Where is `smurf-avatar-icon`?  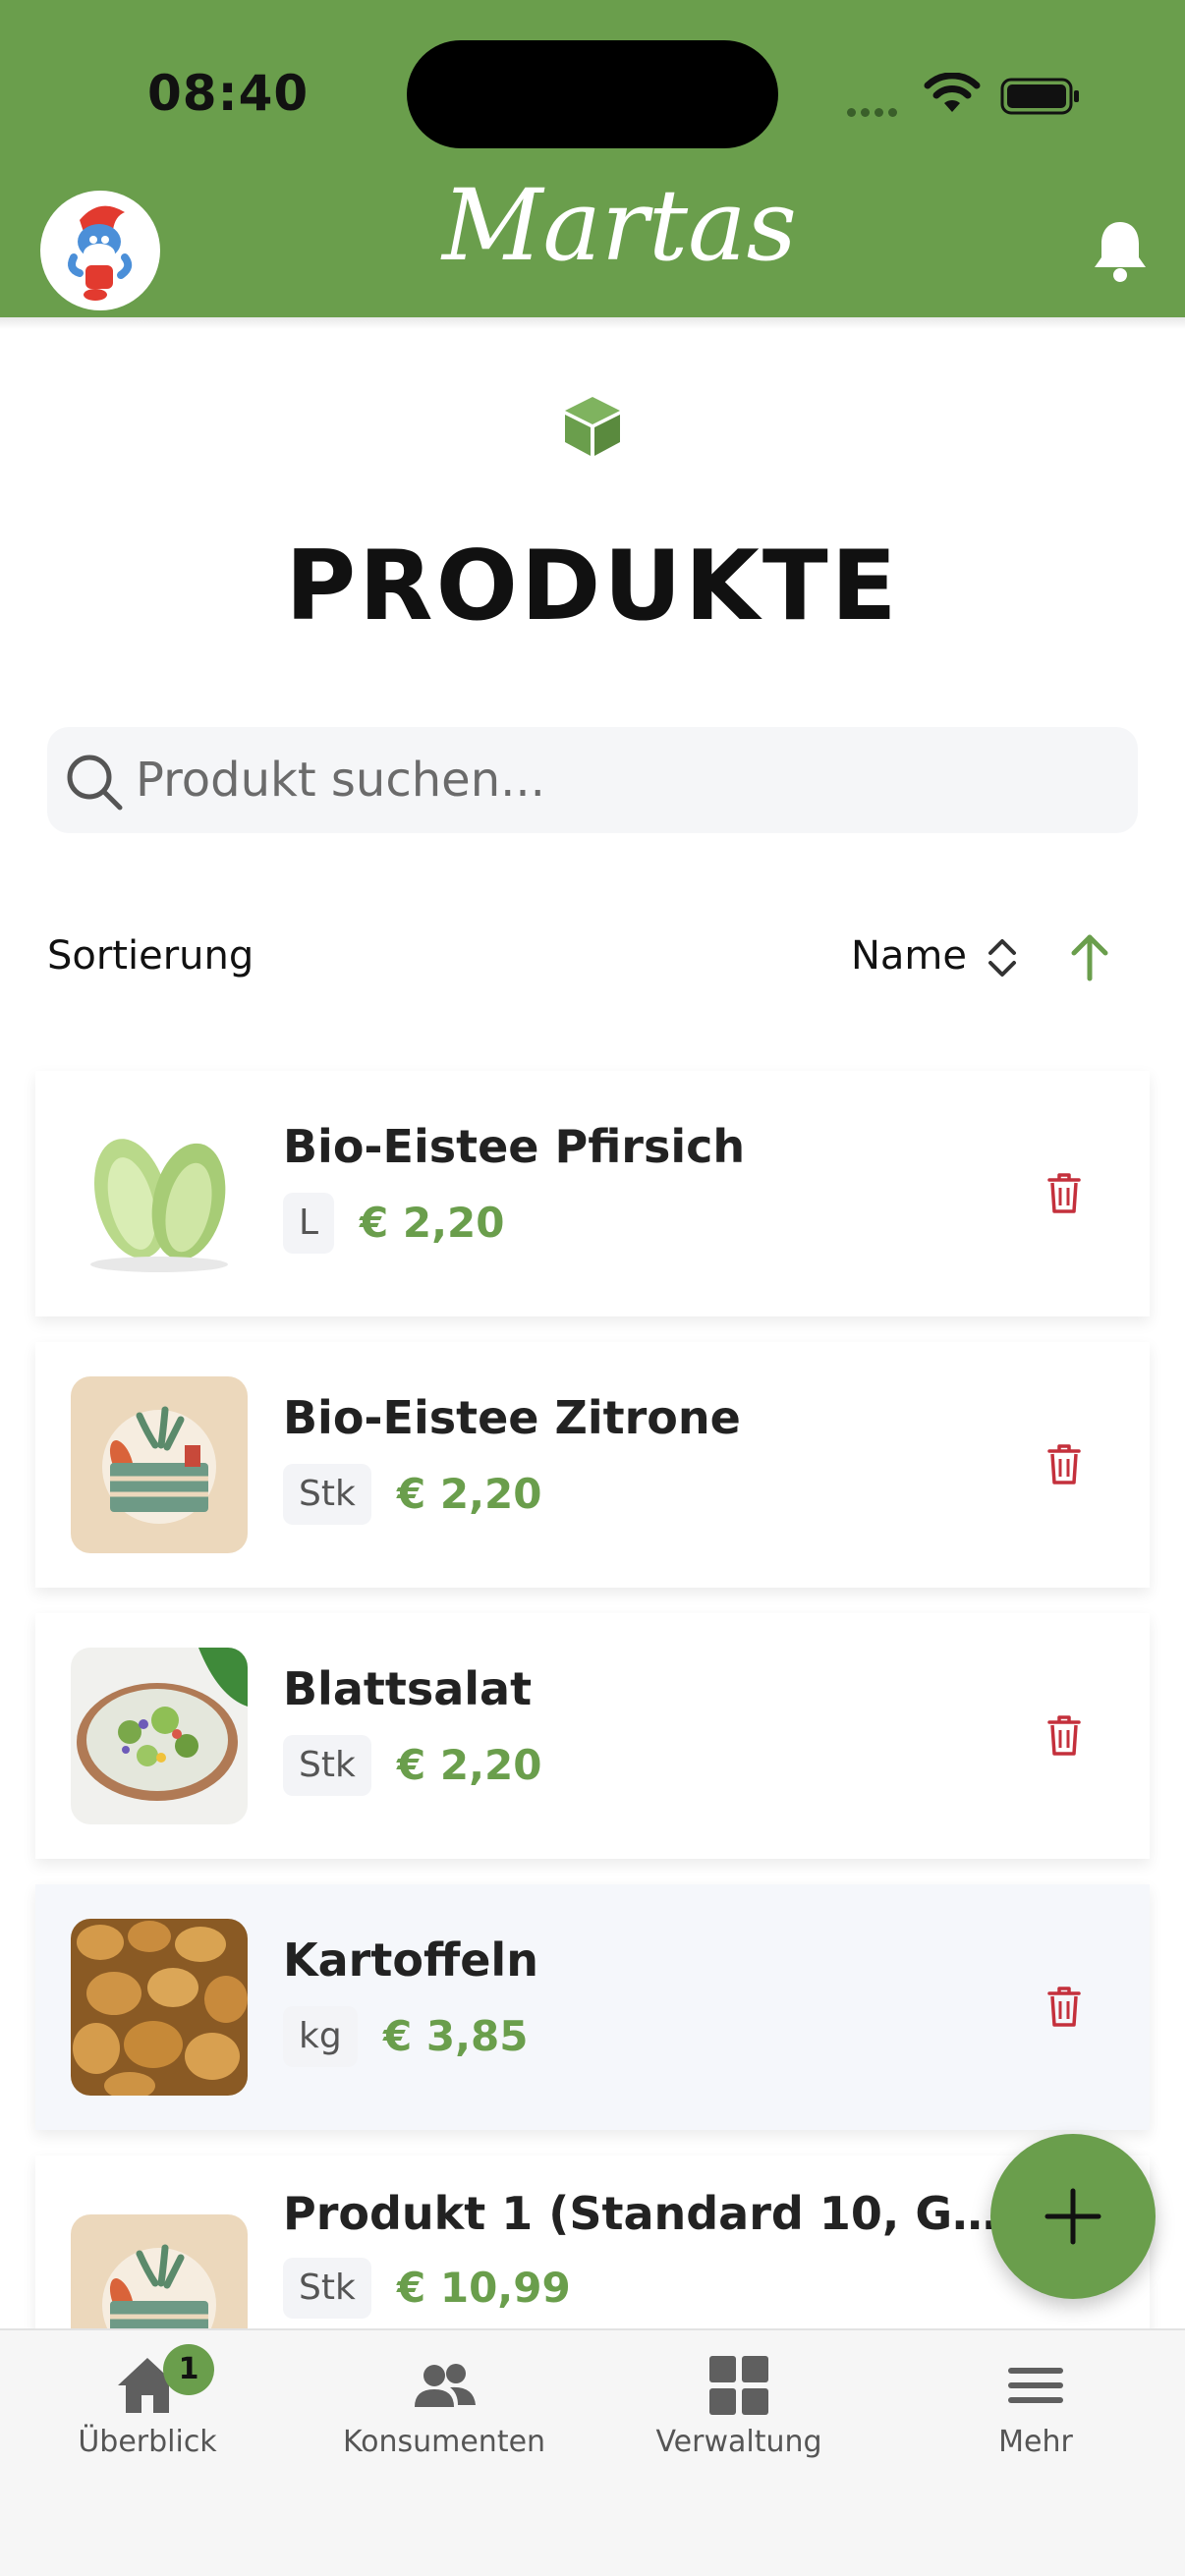 smurf-avatar-icon is located at coordinates (100, 253).